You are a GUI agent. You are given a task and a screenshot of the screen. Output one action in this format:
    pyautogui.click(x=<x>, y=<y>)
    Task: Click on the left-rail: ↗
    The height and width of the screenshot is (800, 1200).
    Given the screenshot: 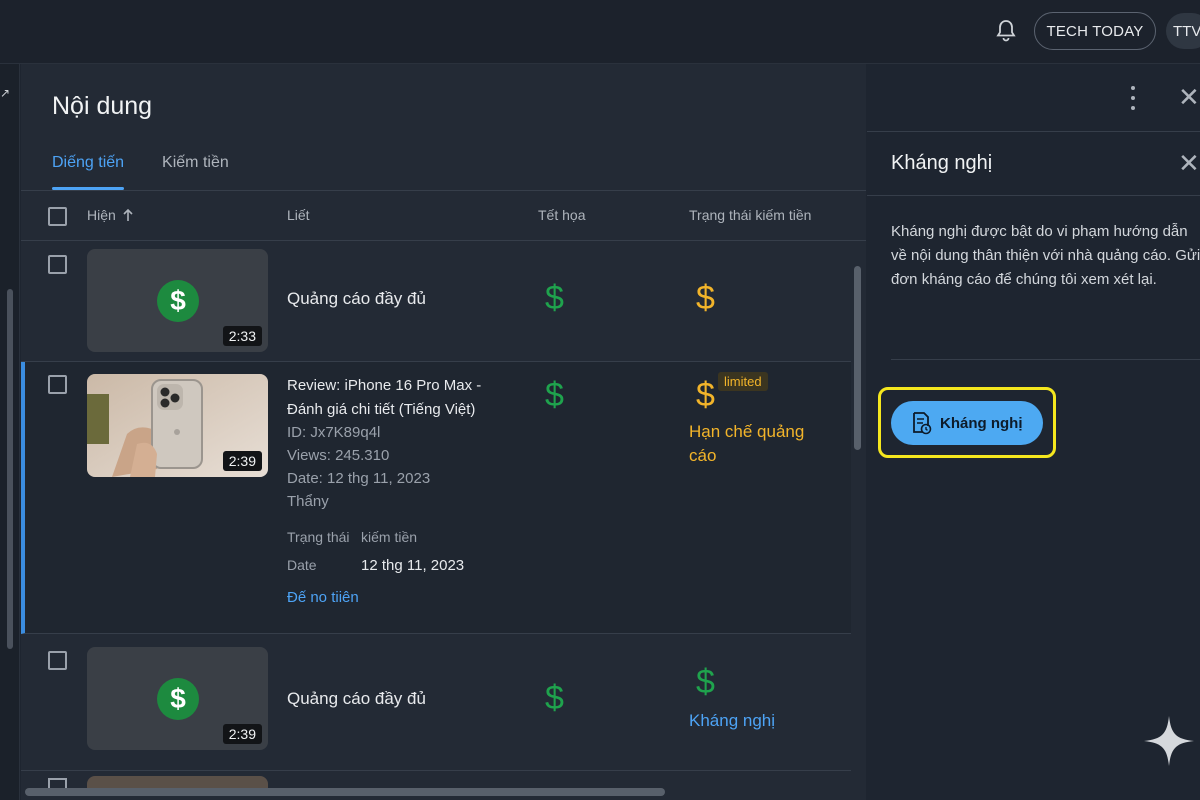 What is the action you would take?
    pyautogui.click(x=10, y=432)
    